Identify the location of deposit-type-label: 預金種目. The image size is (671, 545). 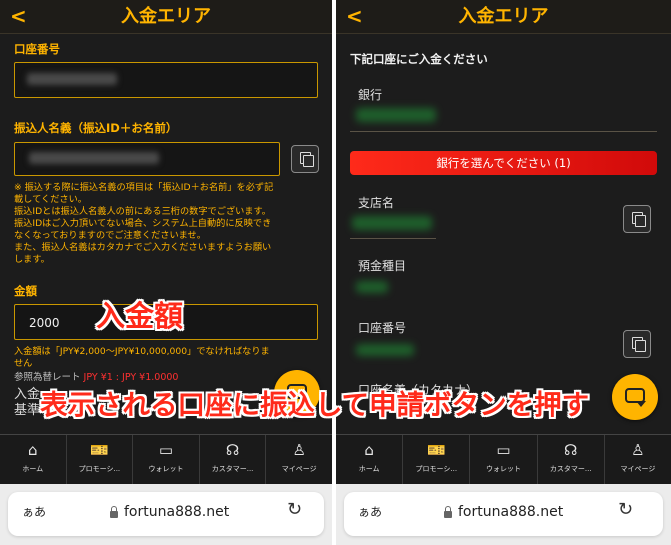
(382, 266).